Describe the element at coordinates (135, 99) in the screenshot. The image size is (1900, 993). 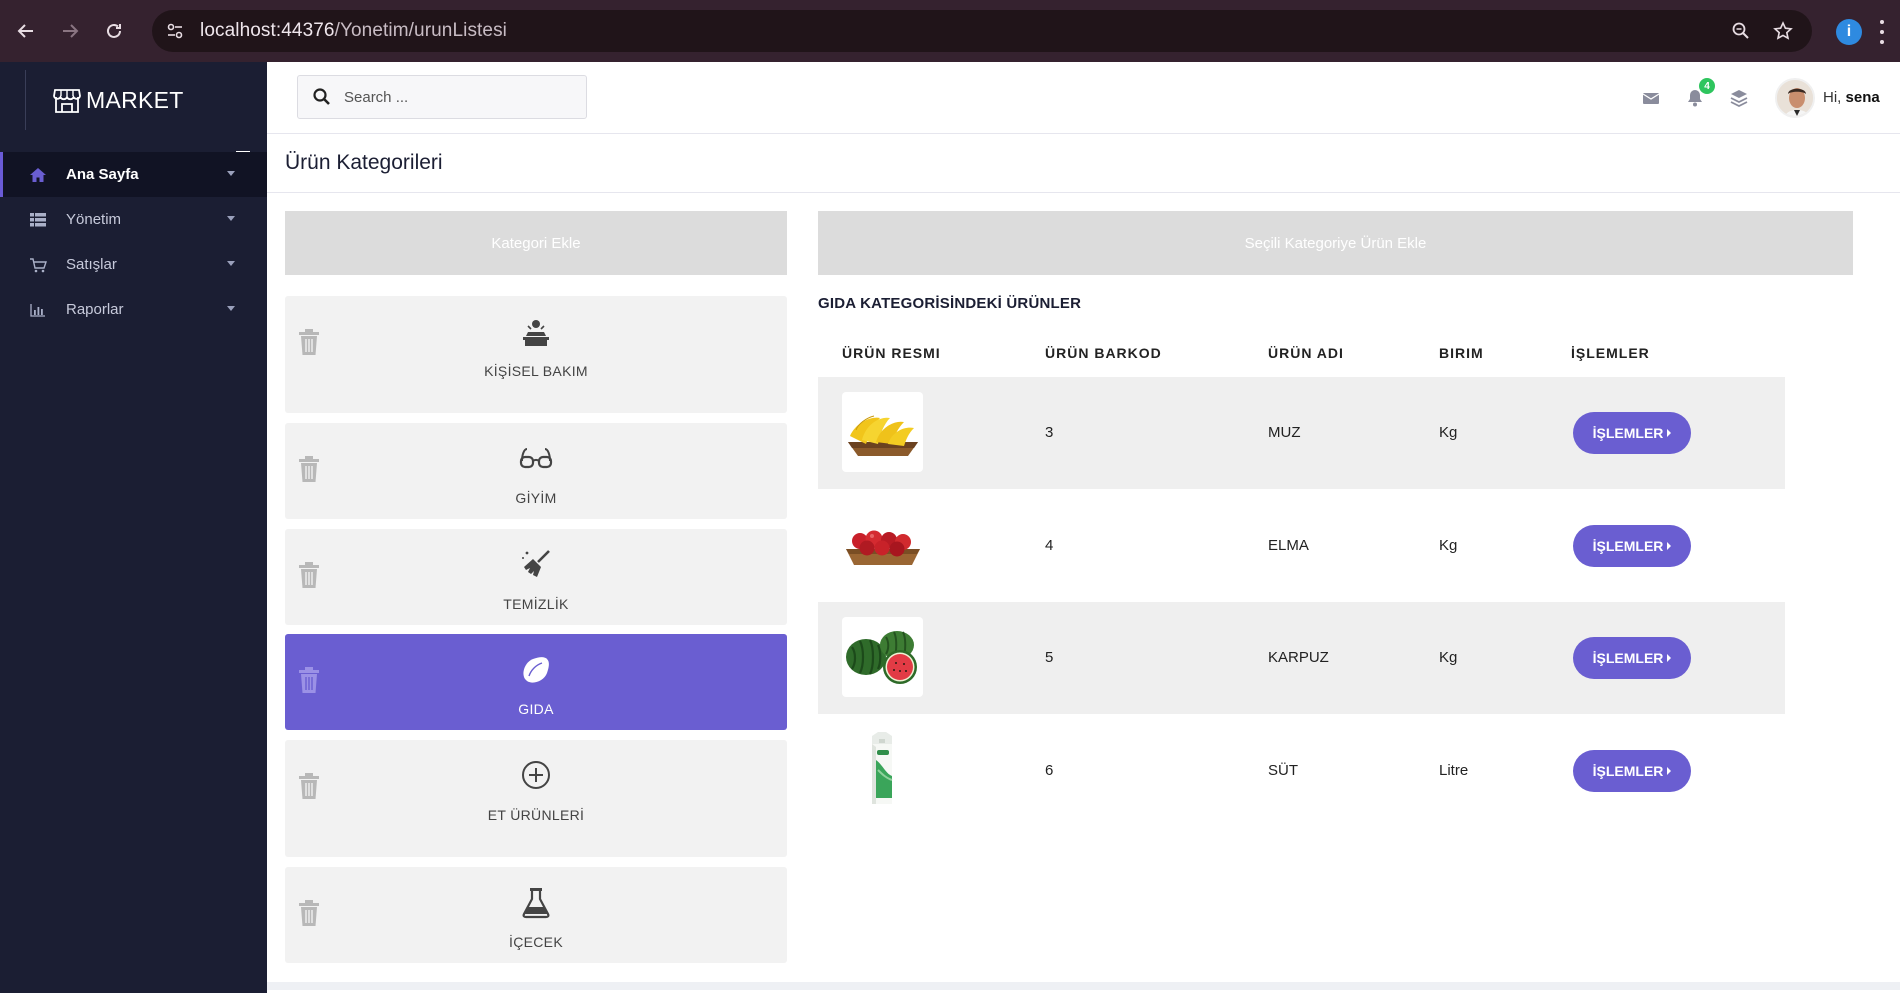
I see `brand-name: MARKET` at that location.